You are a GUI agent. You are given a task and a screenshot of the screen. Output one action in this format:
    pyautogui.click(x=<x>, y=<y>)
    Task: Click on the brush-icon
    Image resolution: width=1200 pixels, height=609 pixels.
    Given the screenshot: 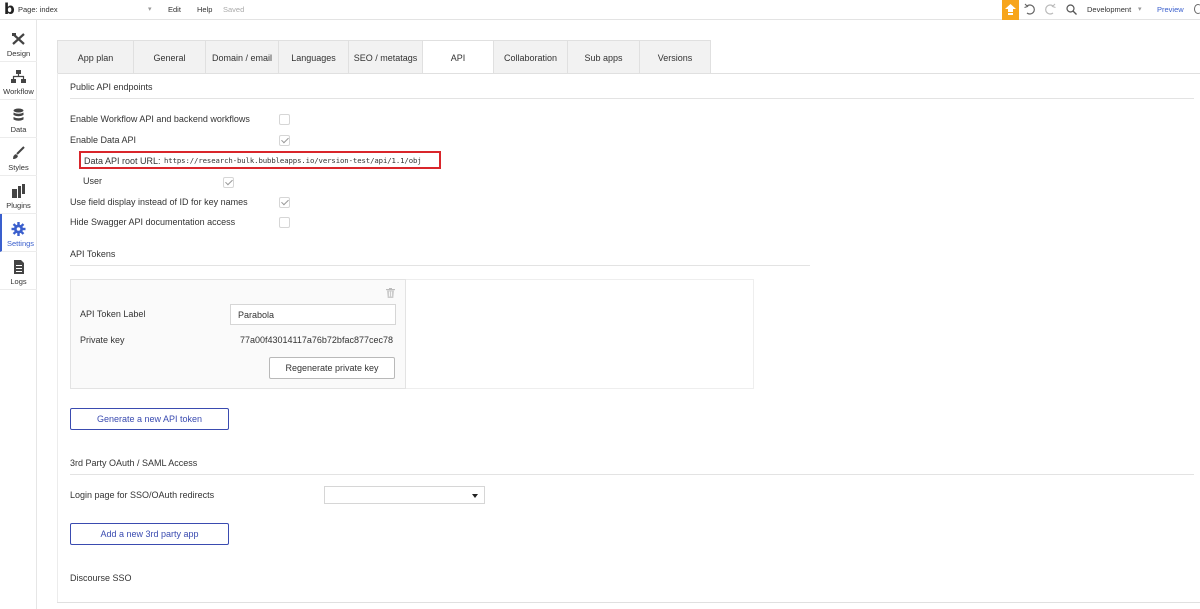 What is the action you would take?
    pyautogui.click(x=19, y=152)
    